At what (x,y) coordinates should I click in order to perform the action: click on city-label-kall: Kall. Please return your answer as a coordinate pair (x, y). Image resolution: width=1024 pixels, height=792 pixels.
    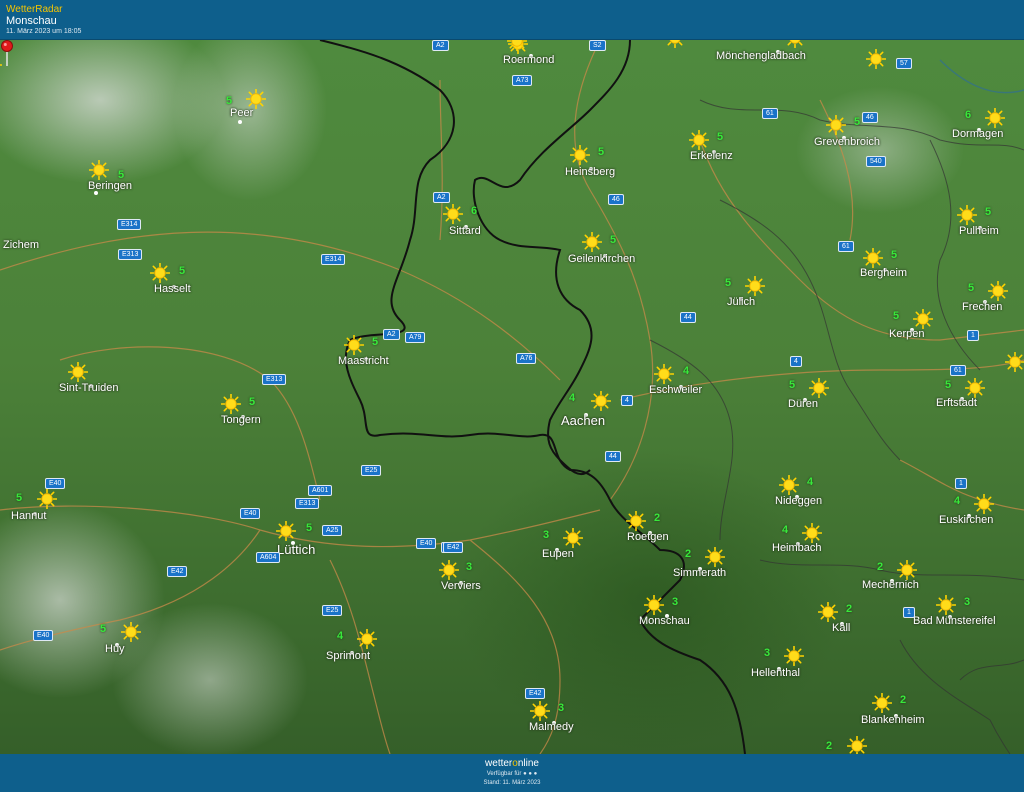
    Looking at the image, I should click on (841, 628).